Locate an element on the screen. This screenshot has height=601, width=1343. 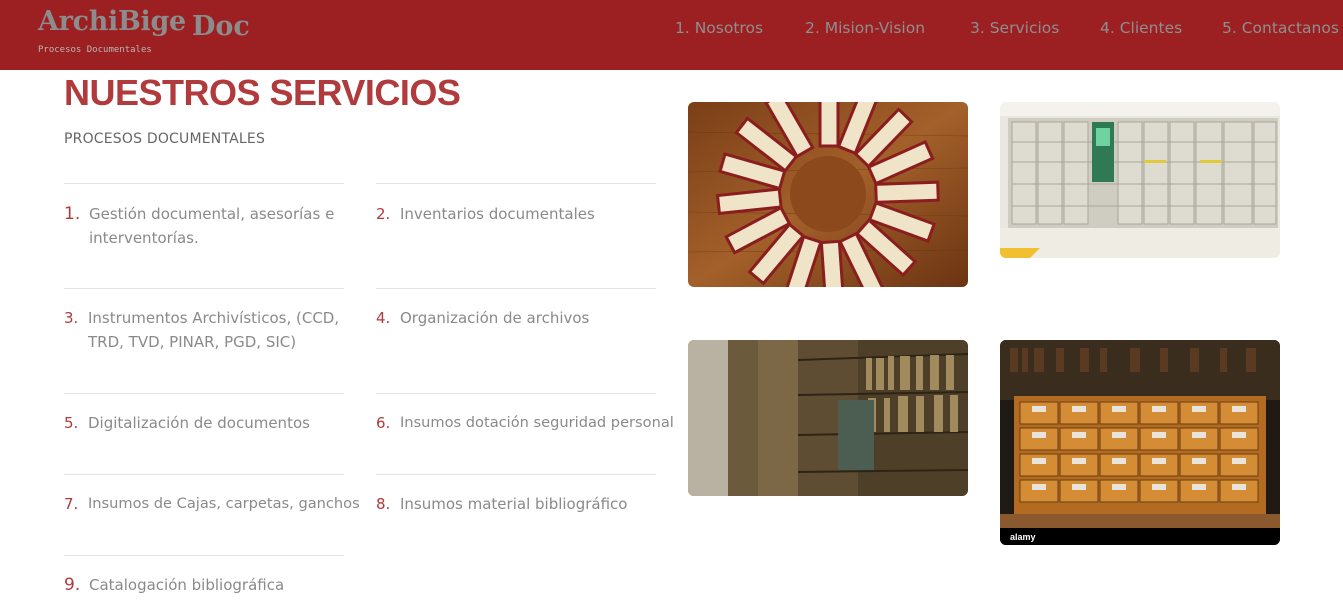
service-label: Digitalización de documentos is located at coordinates (199, 423).